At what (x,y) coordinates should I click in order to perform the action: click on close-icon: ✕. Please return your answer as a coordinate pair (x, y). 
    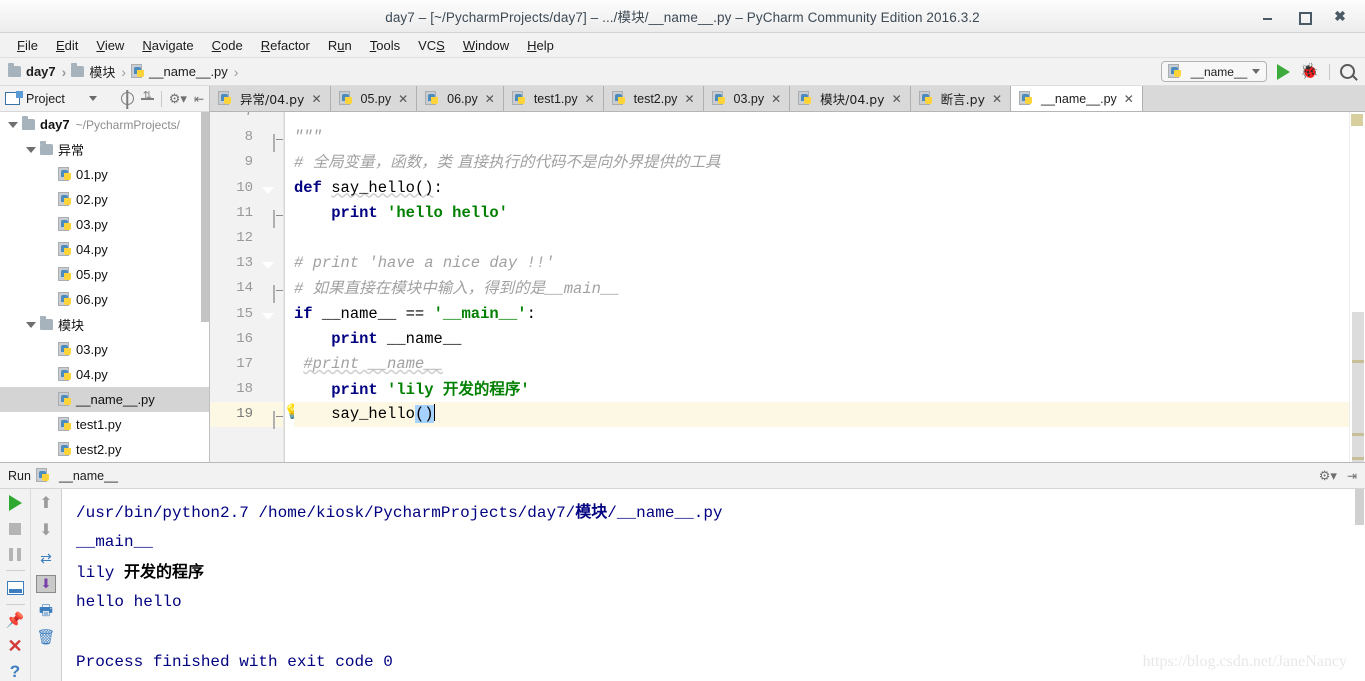
    Looking at the image, I should click on (15, 646).